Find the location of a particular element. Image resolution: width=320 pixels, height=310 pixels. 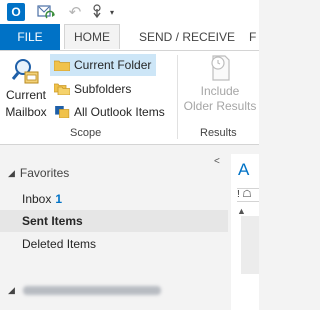

ribbon-tabs: FILE HOME SEND / RECEIVE F is located at coordinates (129, 37).